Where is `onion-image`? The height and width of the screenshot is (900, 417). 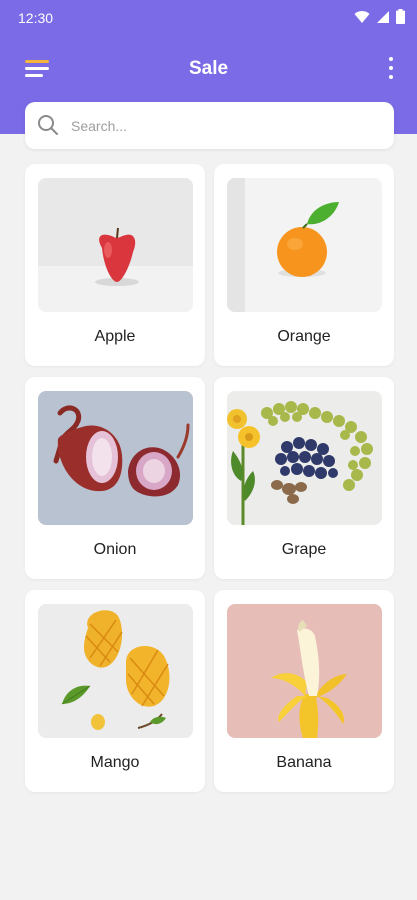
onion-image is located at coordinates (115, 458).